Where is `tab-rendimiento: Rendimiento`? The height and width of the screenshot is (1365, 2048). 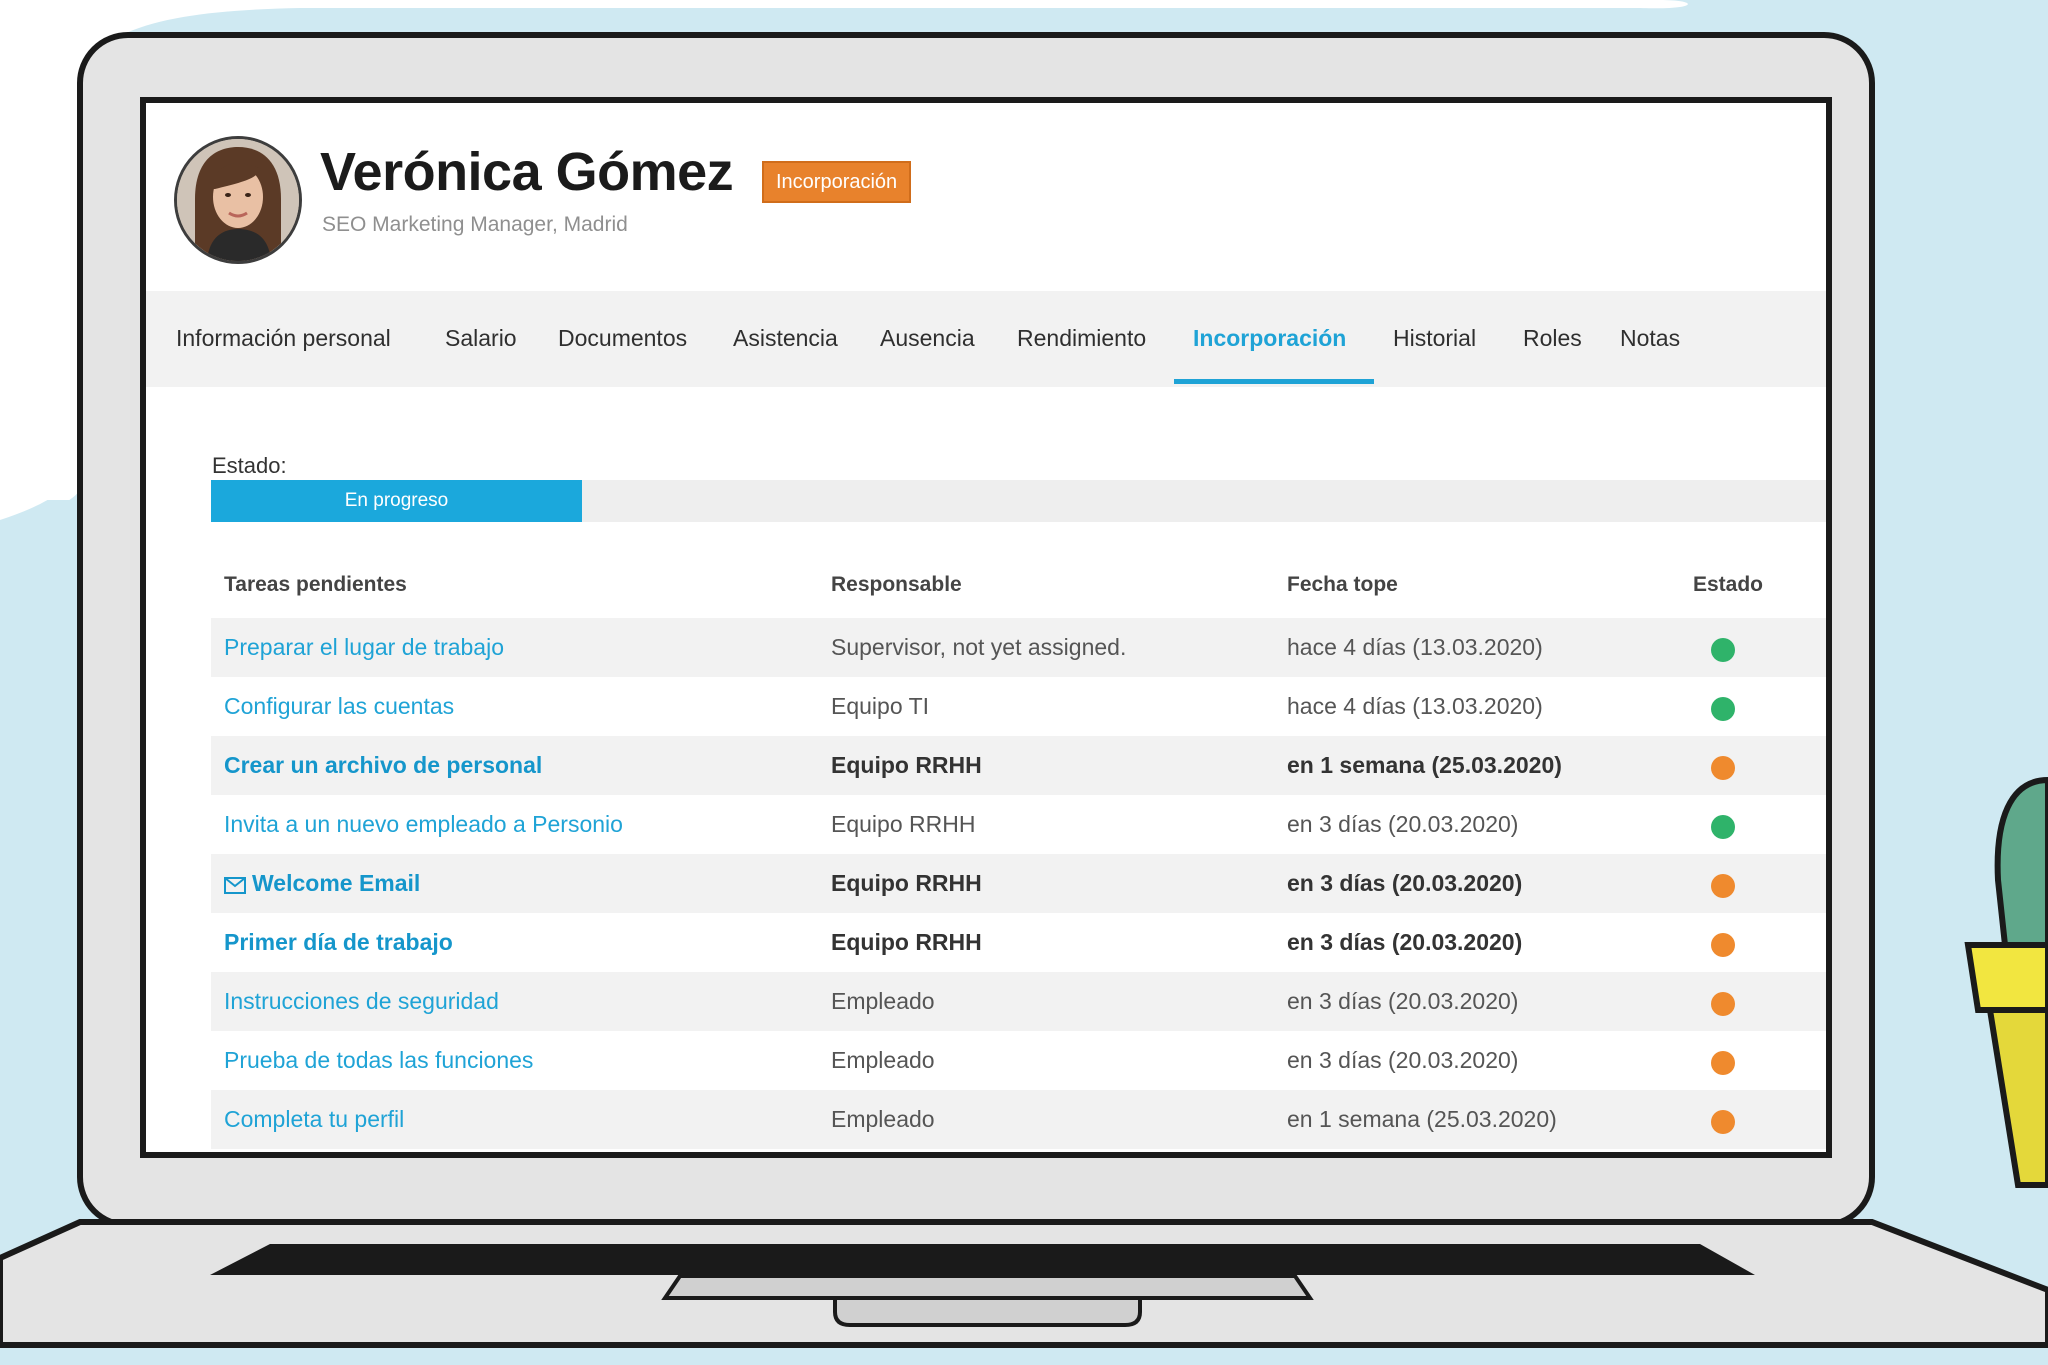
tab-rendimiento: Rendimiento is located at coordinates (1081, 338).